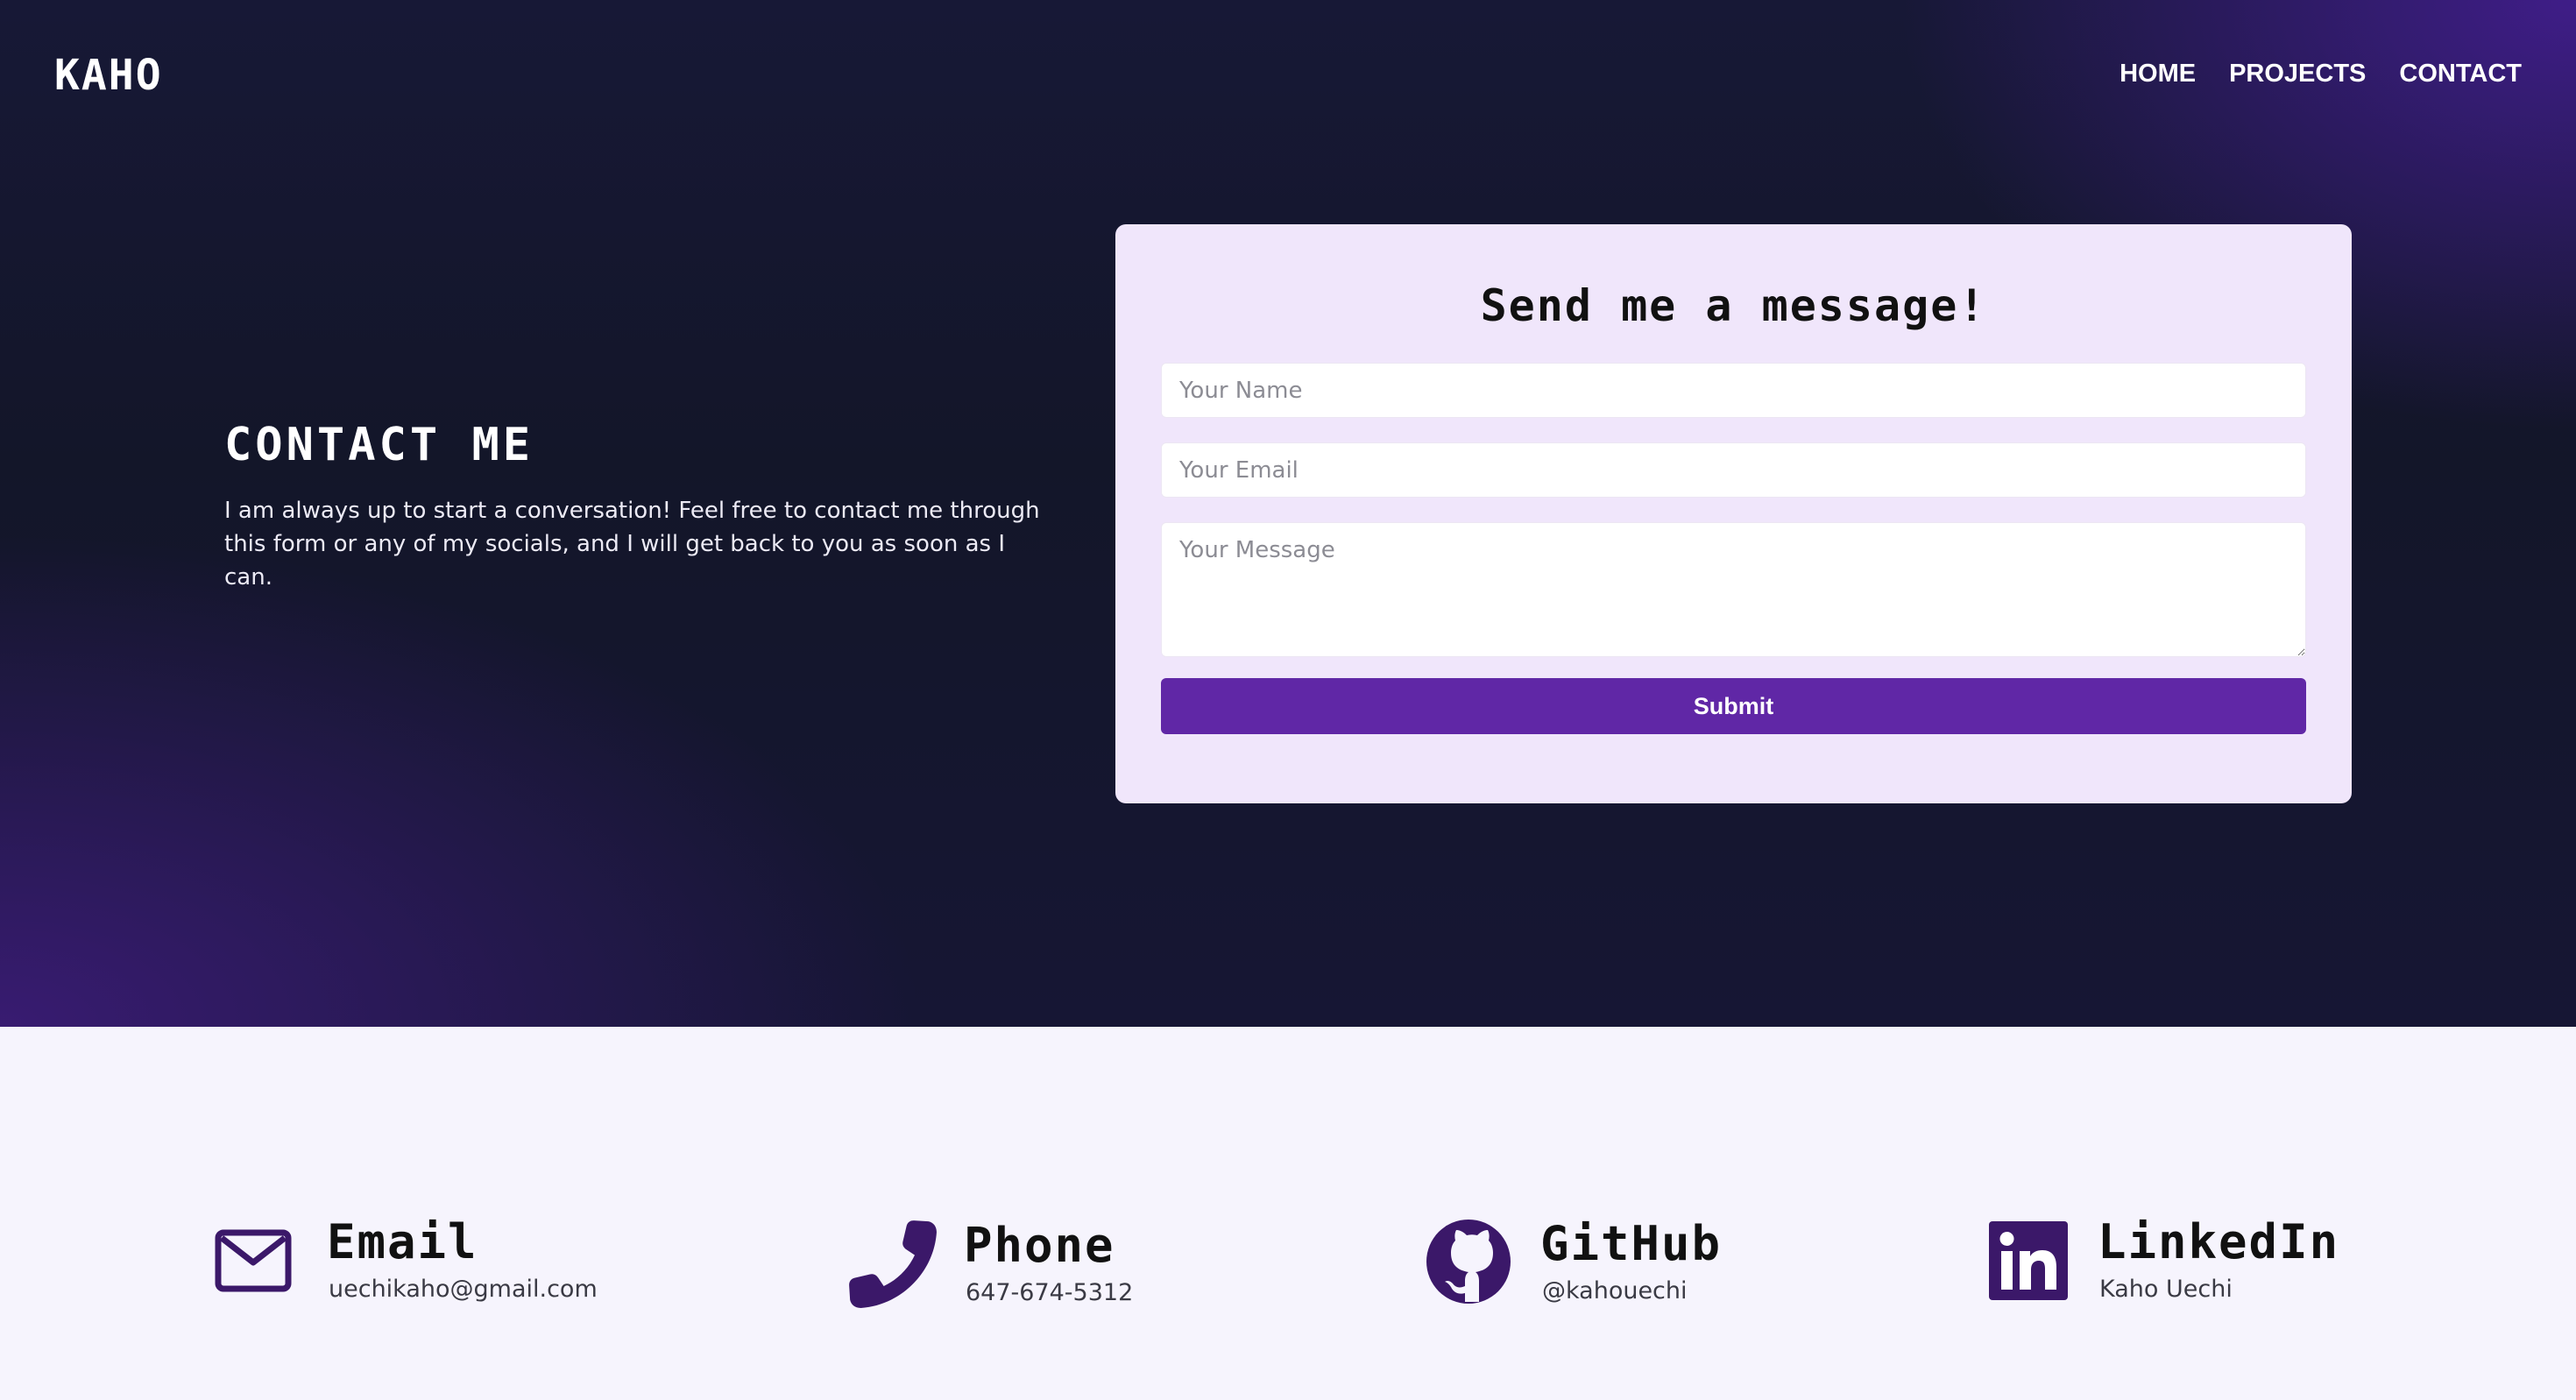 The image size is (2576, 1400). What do you see at coordinates (1733, 390) in the screenshot?
I see `name-input` at bounding box center [1733, 390].